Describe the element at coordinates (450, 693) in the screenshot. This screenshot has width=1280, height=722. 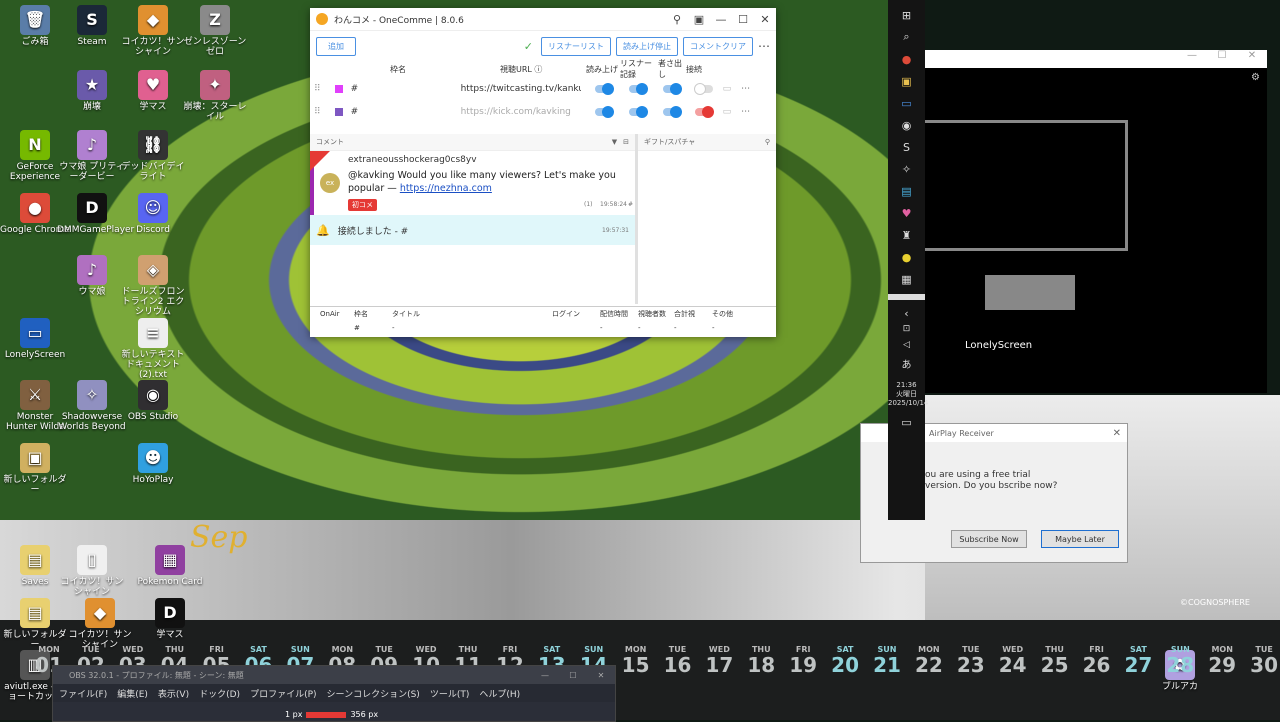
I see `obs-menu-item: ツール(T)` at that location.